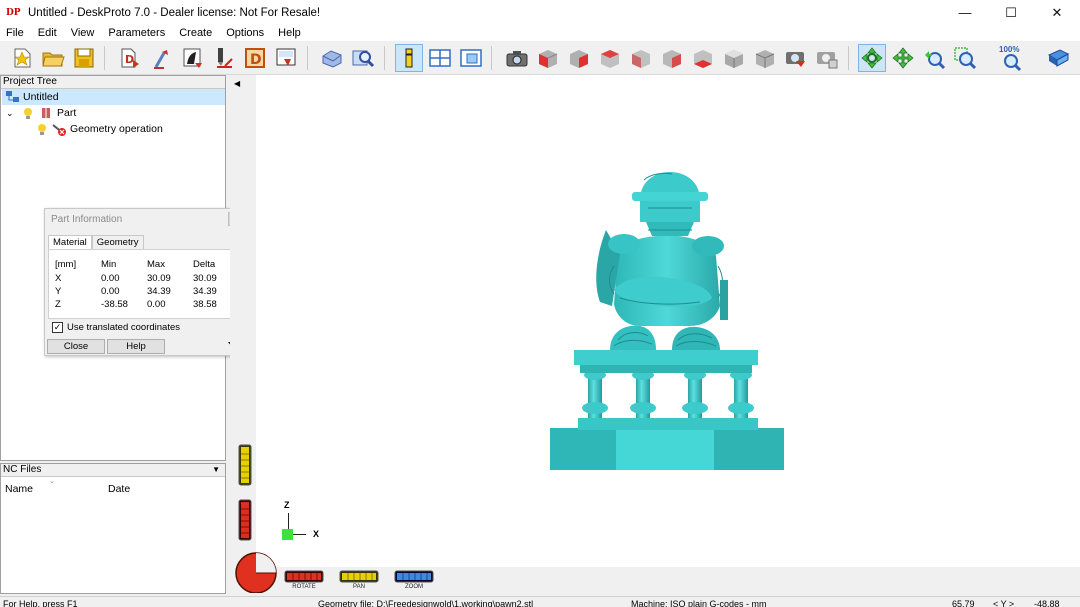  What do you see at coordinates (113, 97) in the screenshot?
I see `tree-item-untitled: Untitled` at bounding box center [113, 97].